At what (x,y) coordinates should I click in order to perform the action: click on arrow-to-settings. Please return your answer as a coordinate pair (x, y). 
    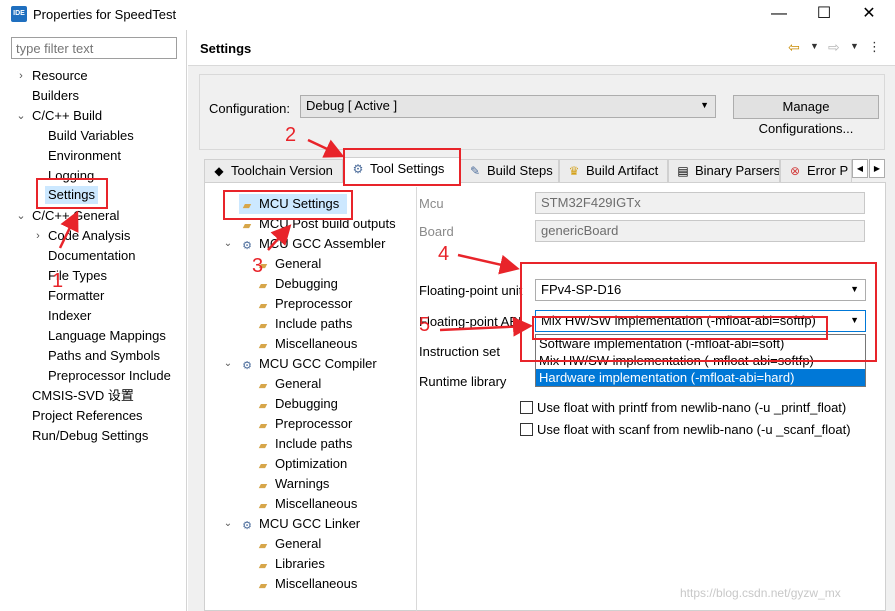
    Looking at the image, I should click on (68, 229).